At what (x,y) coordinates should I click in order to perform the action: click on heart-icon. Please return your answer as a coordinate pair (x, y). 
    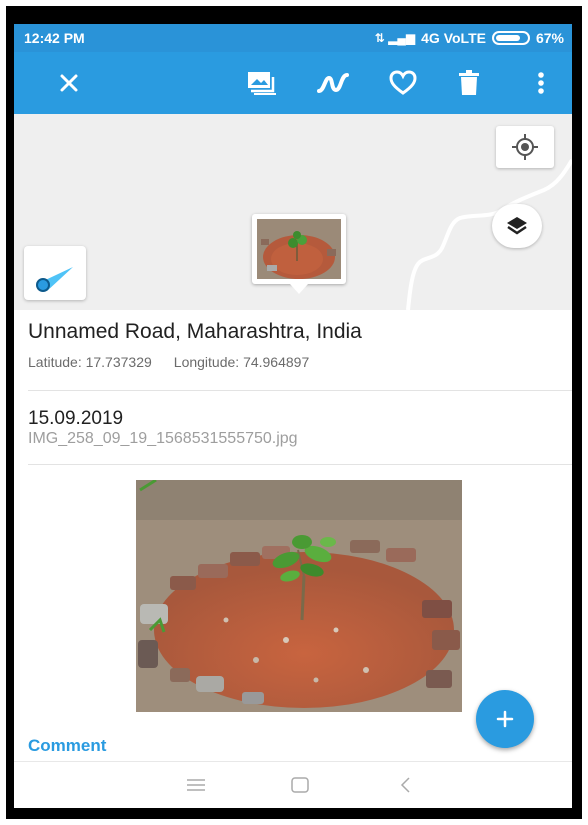
    Looking at the image, I should click on (403, 82).